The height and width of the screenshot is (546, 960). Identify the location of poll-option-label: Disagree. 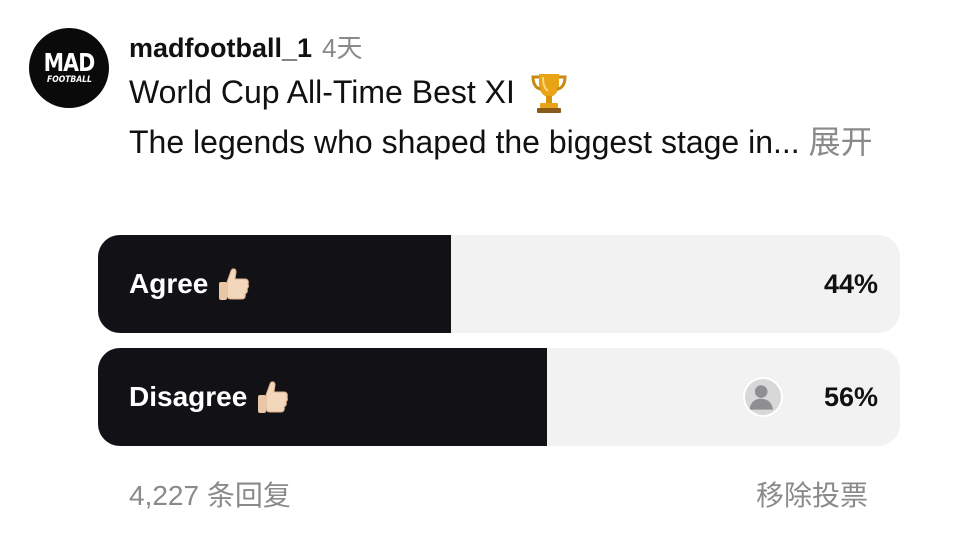
(188, 396).